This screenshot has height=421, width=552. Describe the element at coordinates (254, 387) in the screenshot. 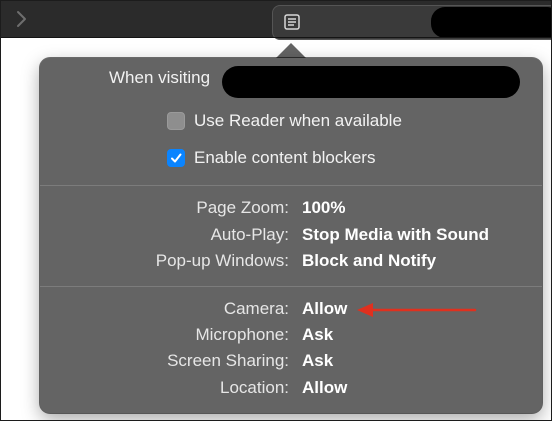

I see `setting-label: Location:` at that location.